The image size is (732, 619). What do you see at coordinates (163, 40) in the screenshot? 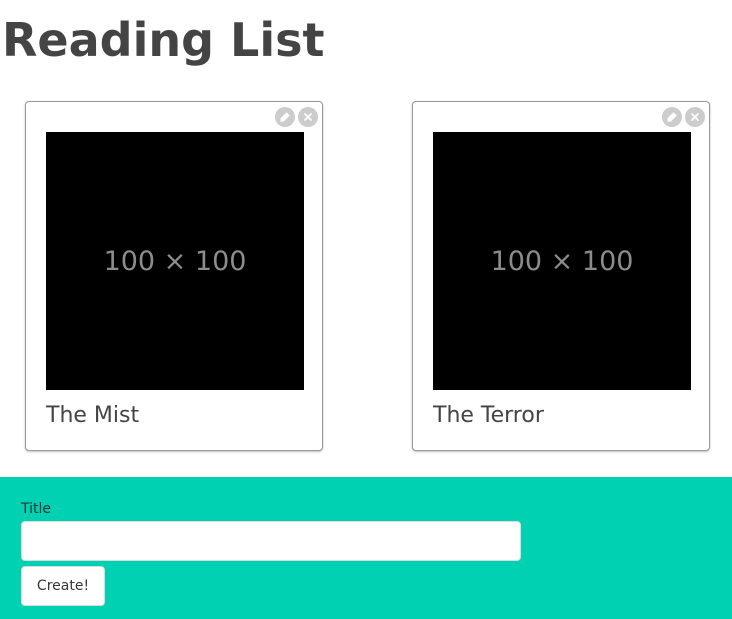
I see `page-title: Reading List` at bounding box center [163, 40].